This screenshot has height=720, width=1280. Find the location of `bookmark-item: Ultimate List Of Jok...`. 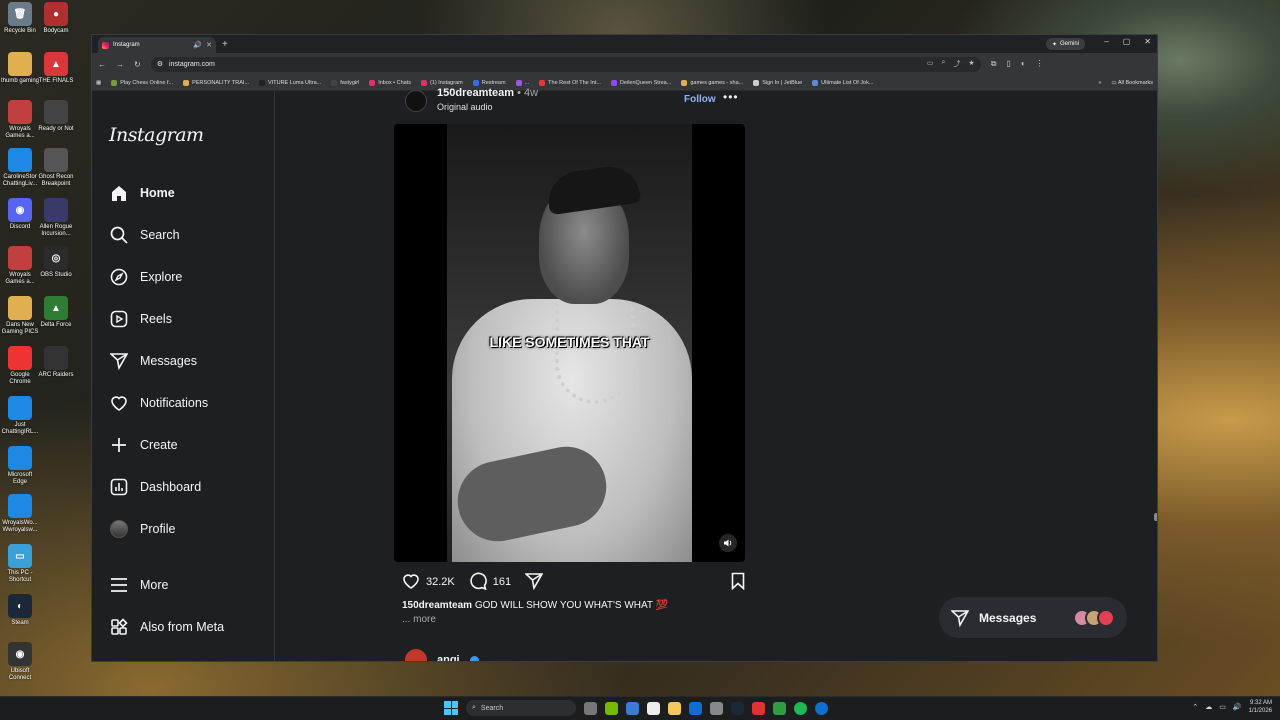

bookmark-item: Ultimate List Of Jok... is located at coordinates (842, 82).